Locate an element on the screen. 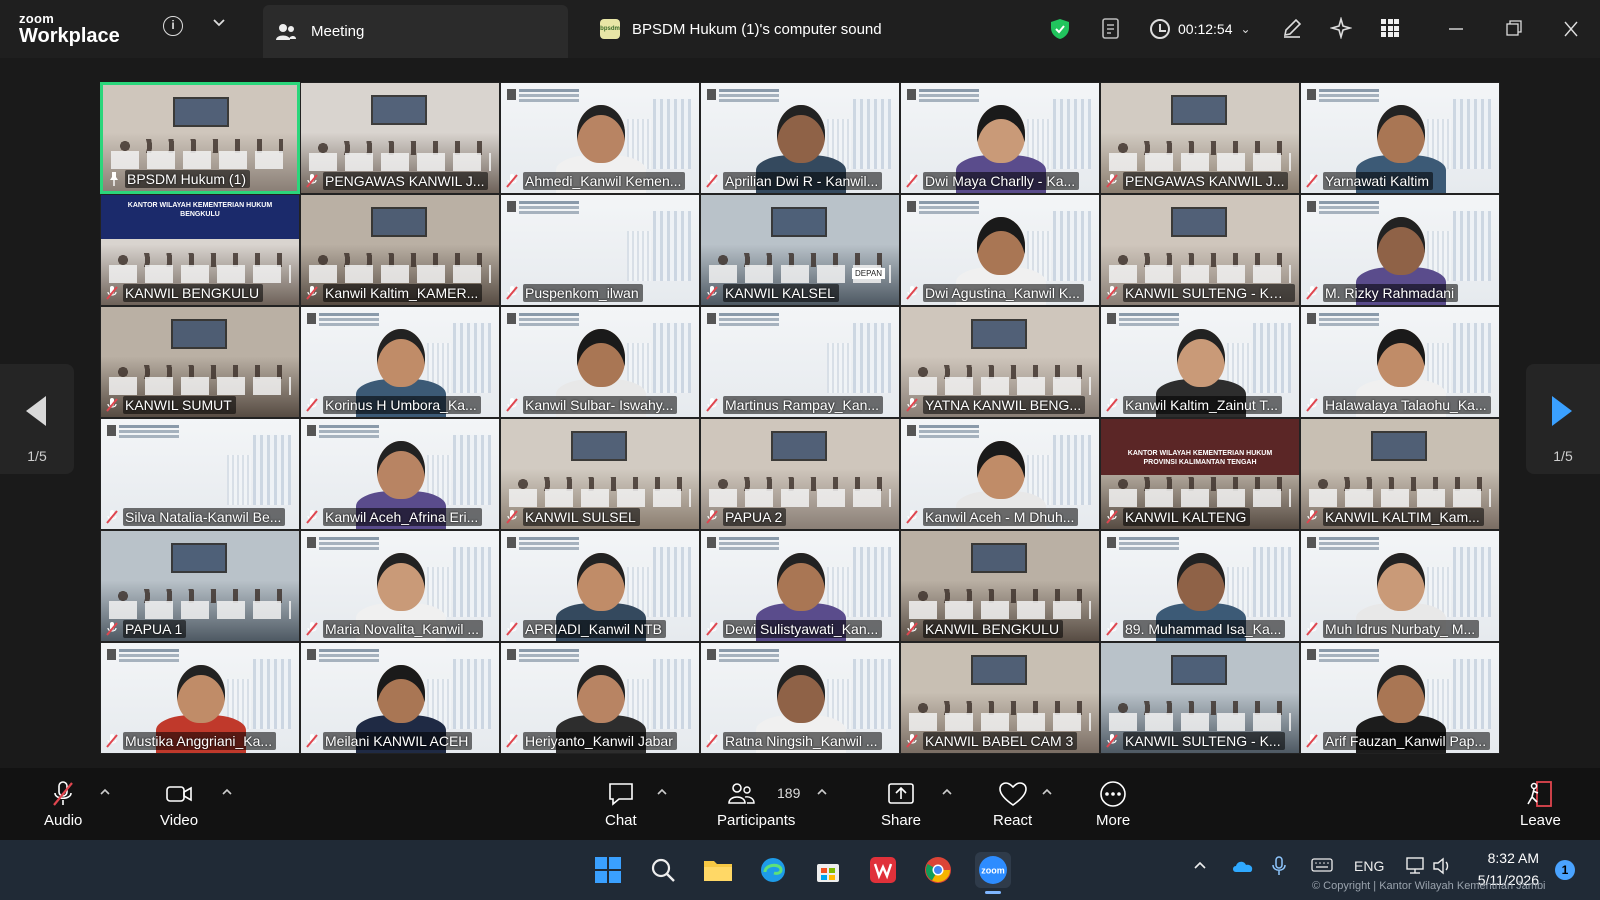 The width and height of the screenshot is (1600, 900). audio-button: Audio is located at coordinates (63, 804).